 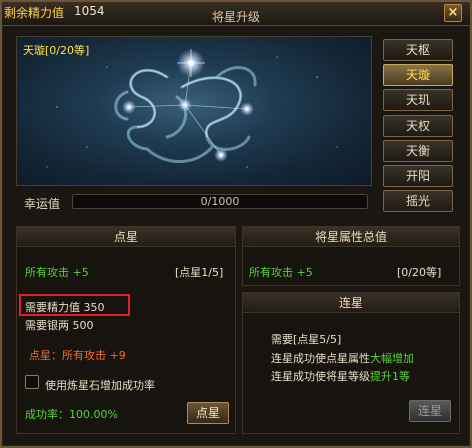 I want to click on star-button-tianshu: 天枢, so click(x=418, y=50).